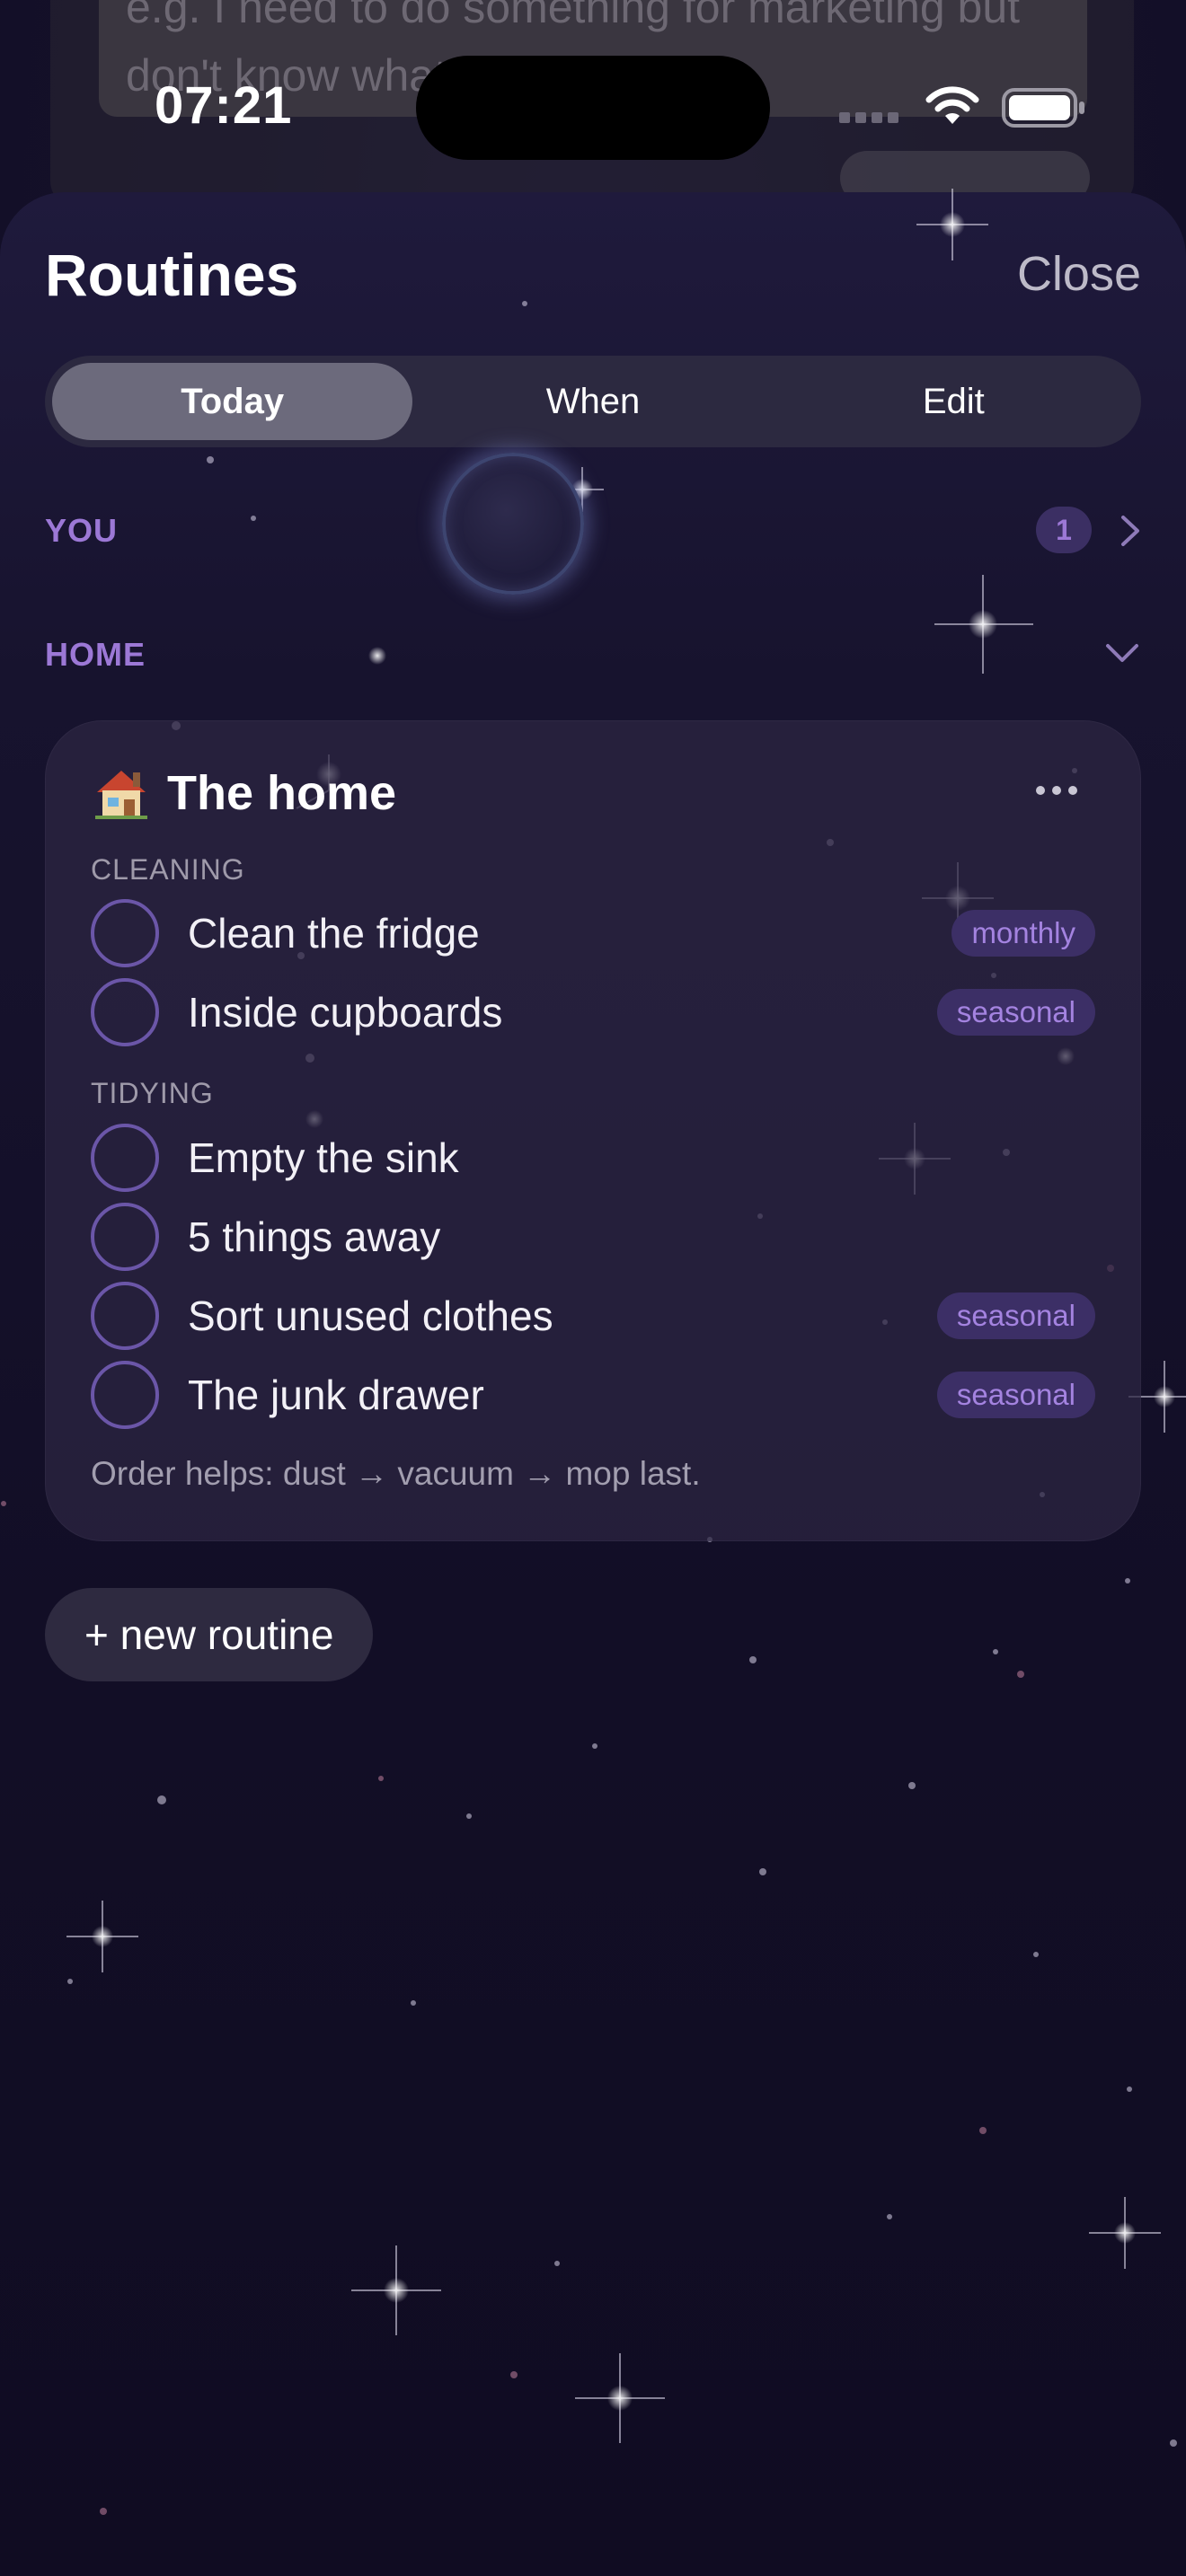 This screenshot has width=1186, height=2576. I want to click on routine-note: Order helps: dust → vacuum → mop last., so click(396, 1473).